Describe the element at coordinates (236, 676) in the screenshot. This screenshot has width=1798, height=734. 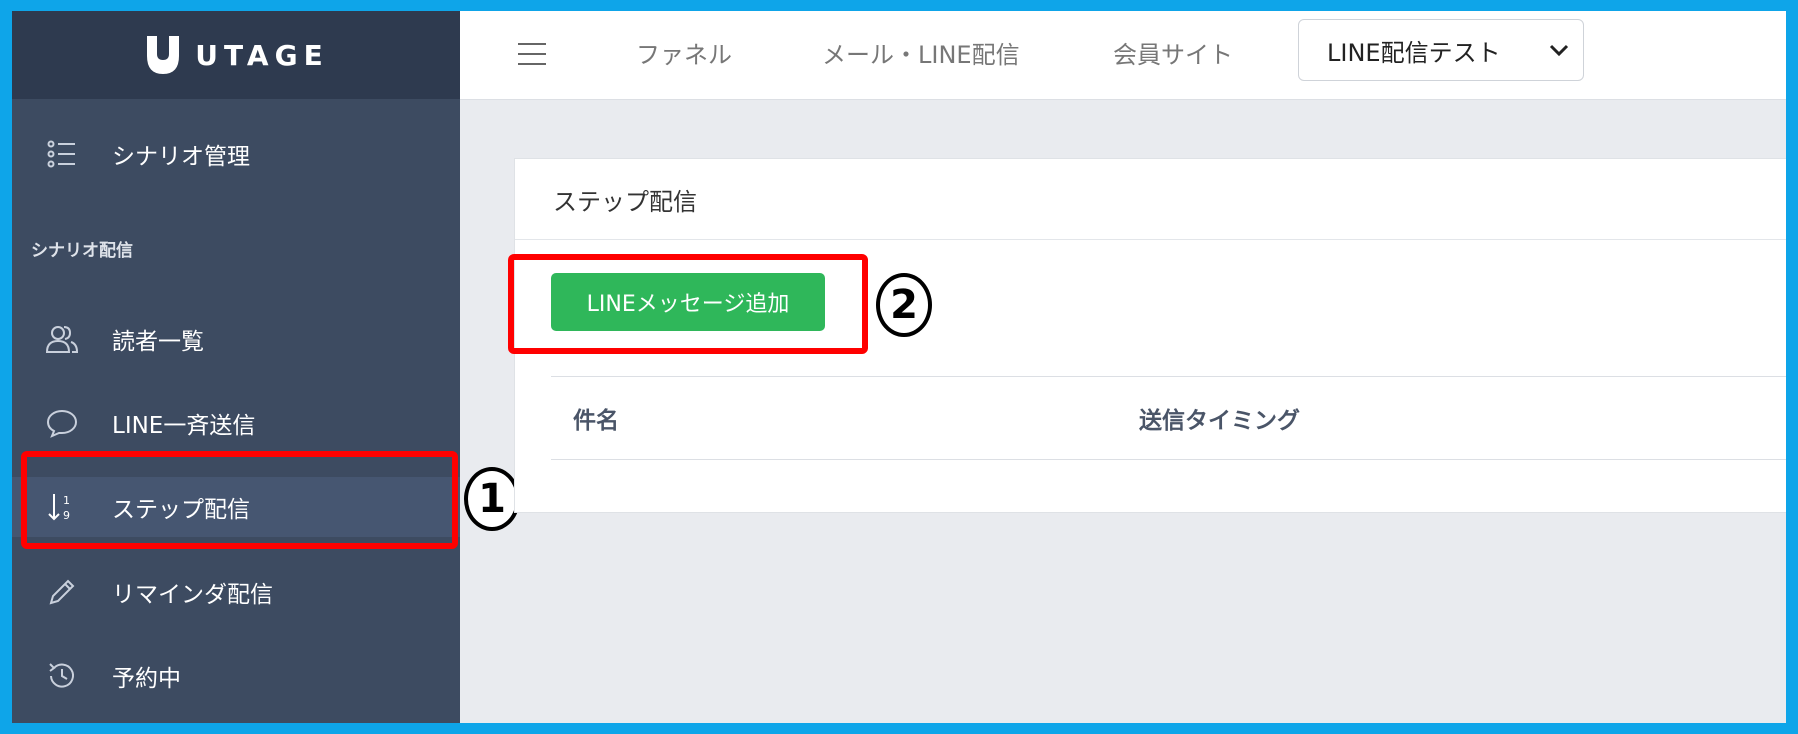
I see `sidebar-item-scheduled: 予約中` at that location.